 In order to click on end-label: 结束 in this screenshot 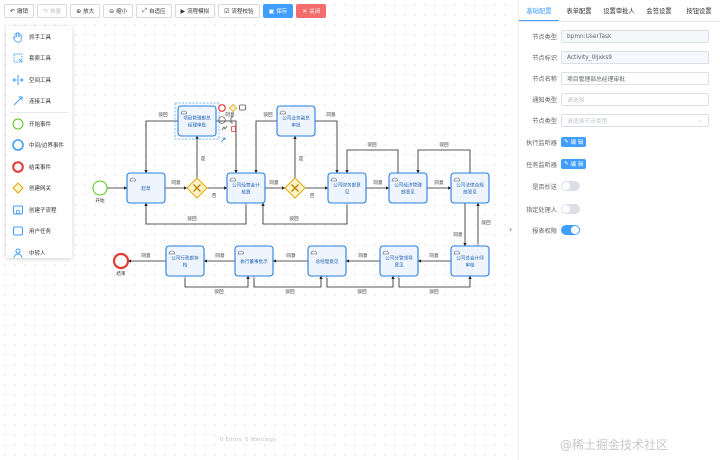, I will do `click(121, 273)`.